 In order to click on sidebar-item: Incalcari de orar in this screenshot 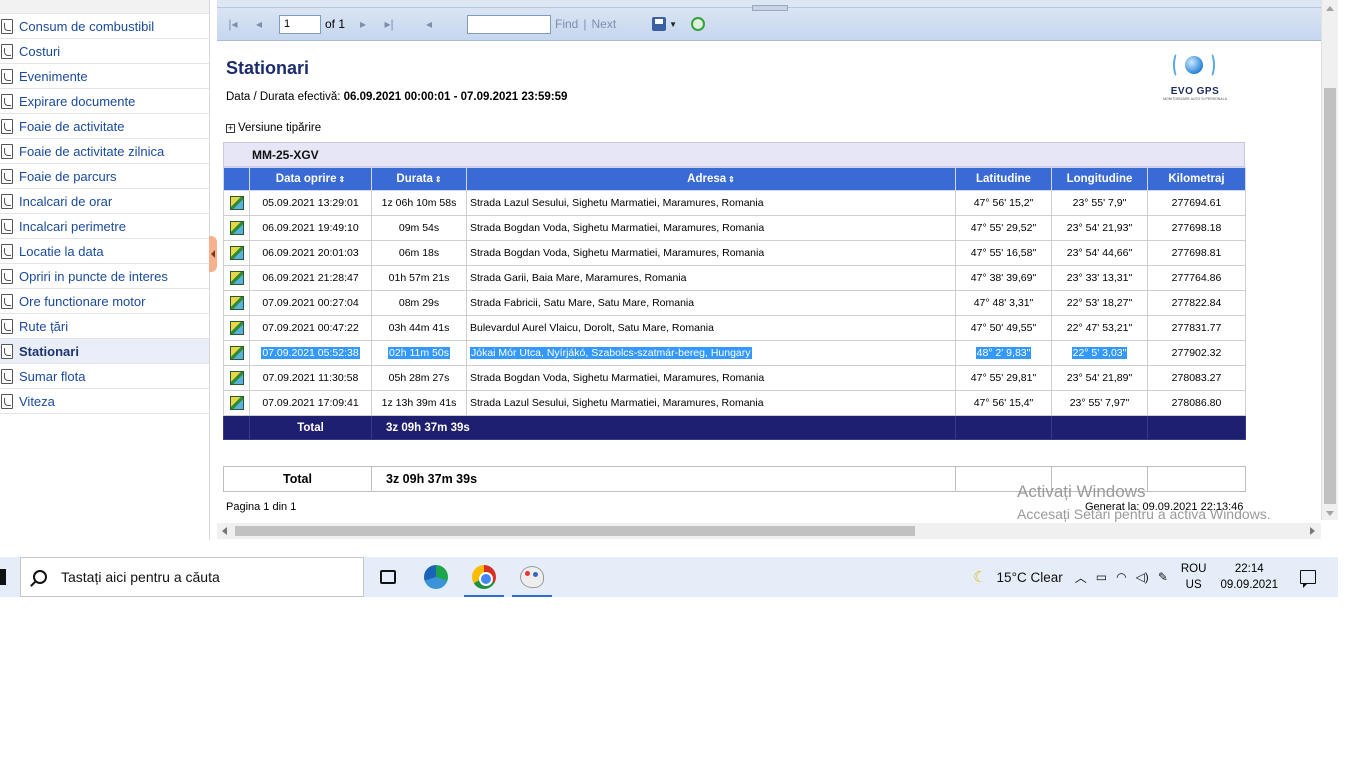, I will do `click(104, 201)`.